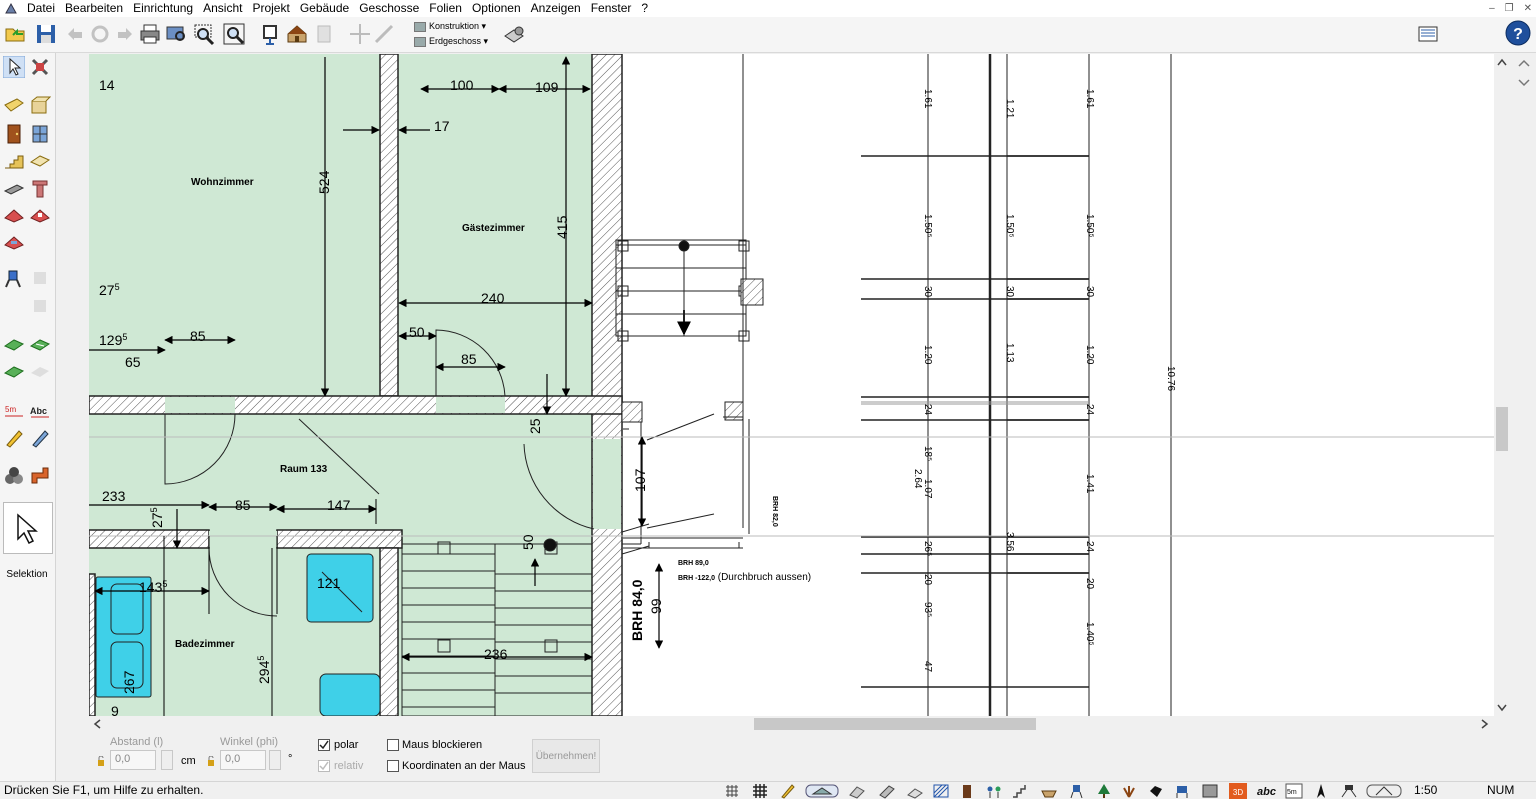 The height and width of the screenshot is (799, 1536). What do you see at coordinates (994, 791) in the screenshot?
I see `furniture-status-icon` at bounding box center [994, 791].